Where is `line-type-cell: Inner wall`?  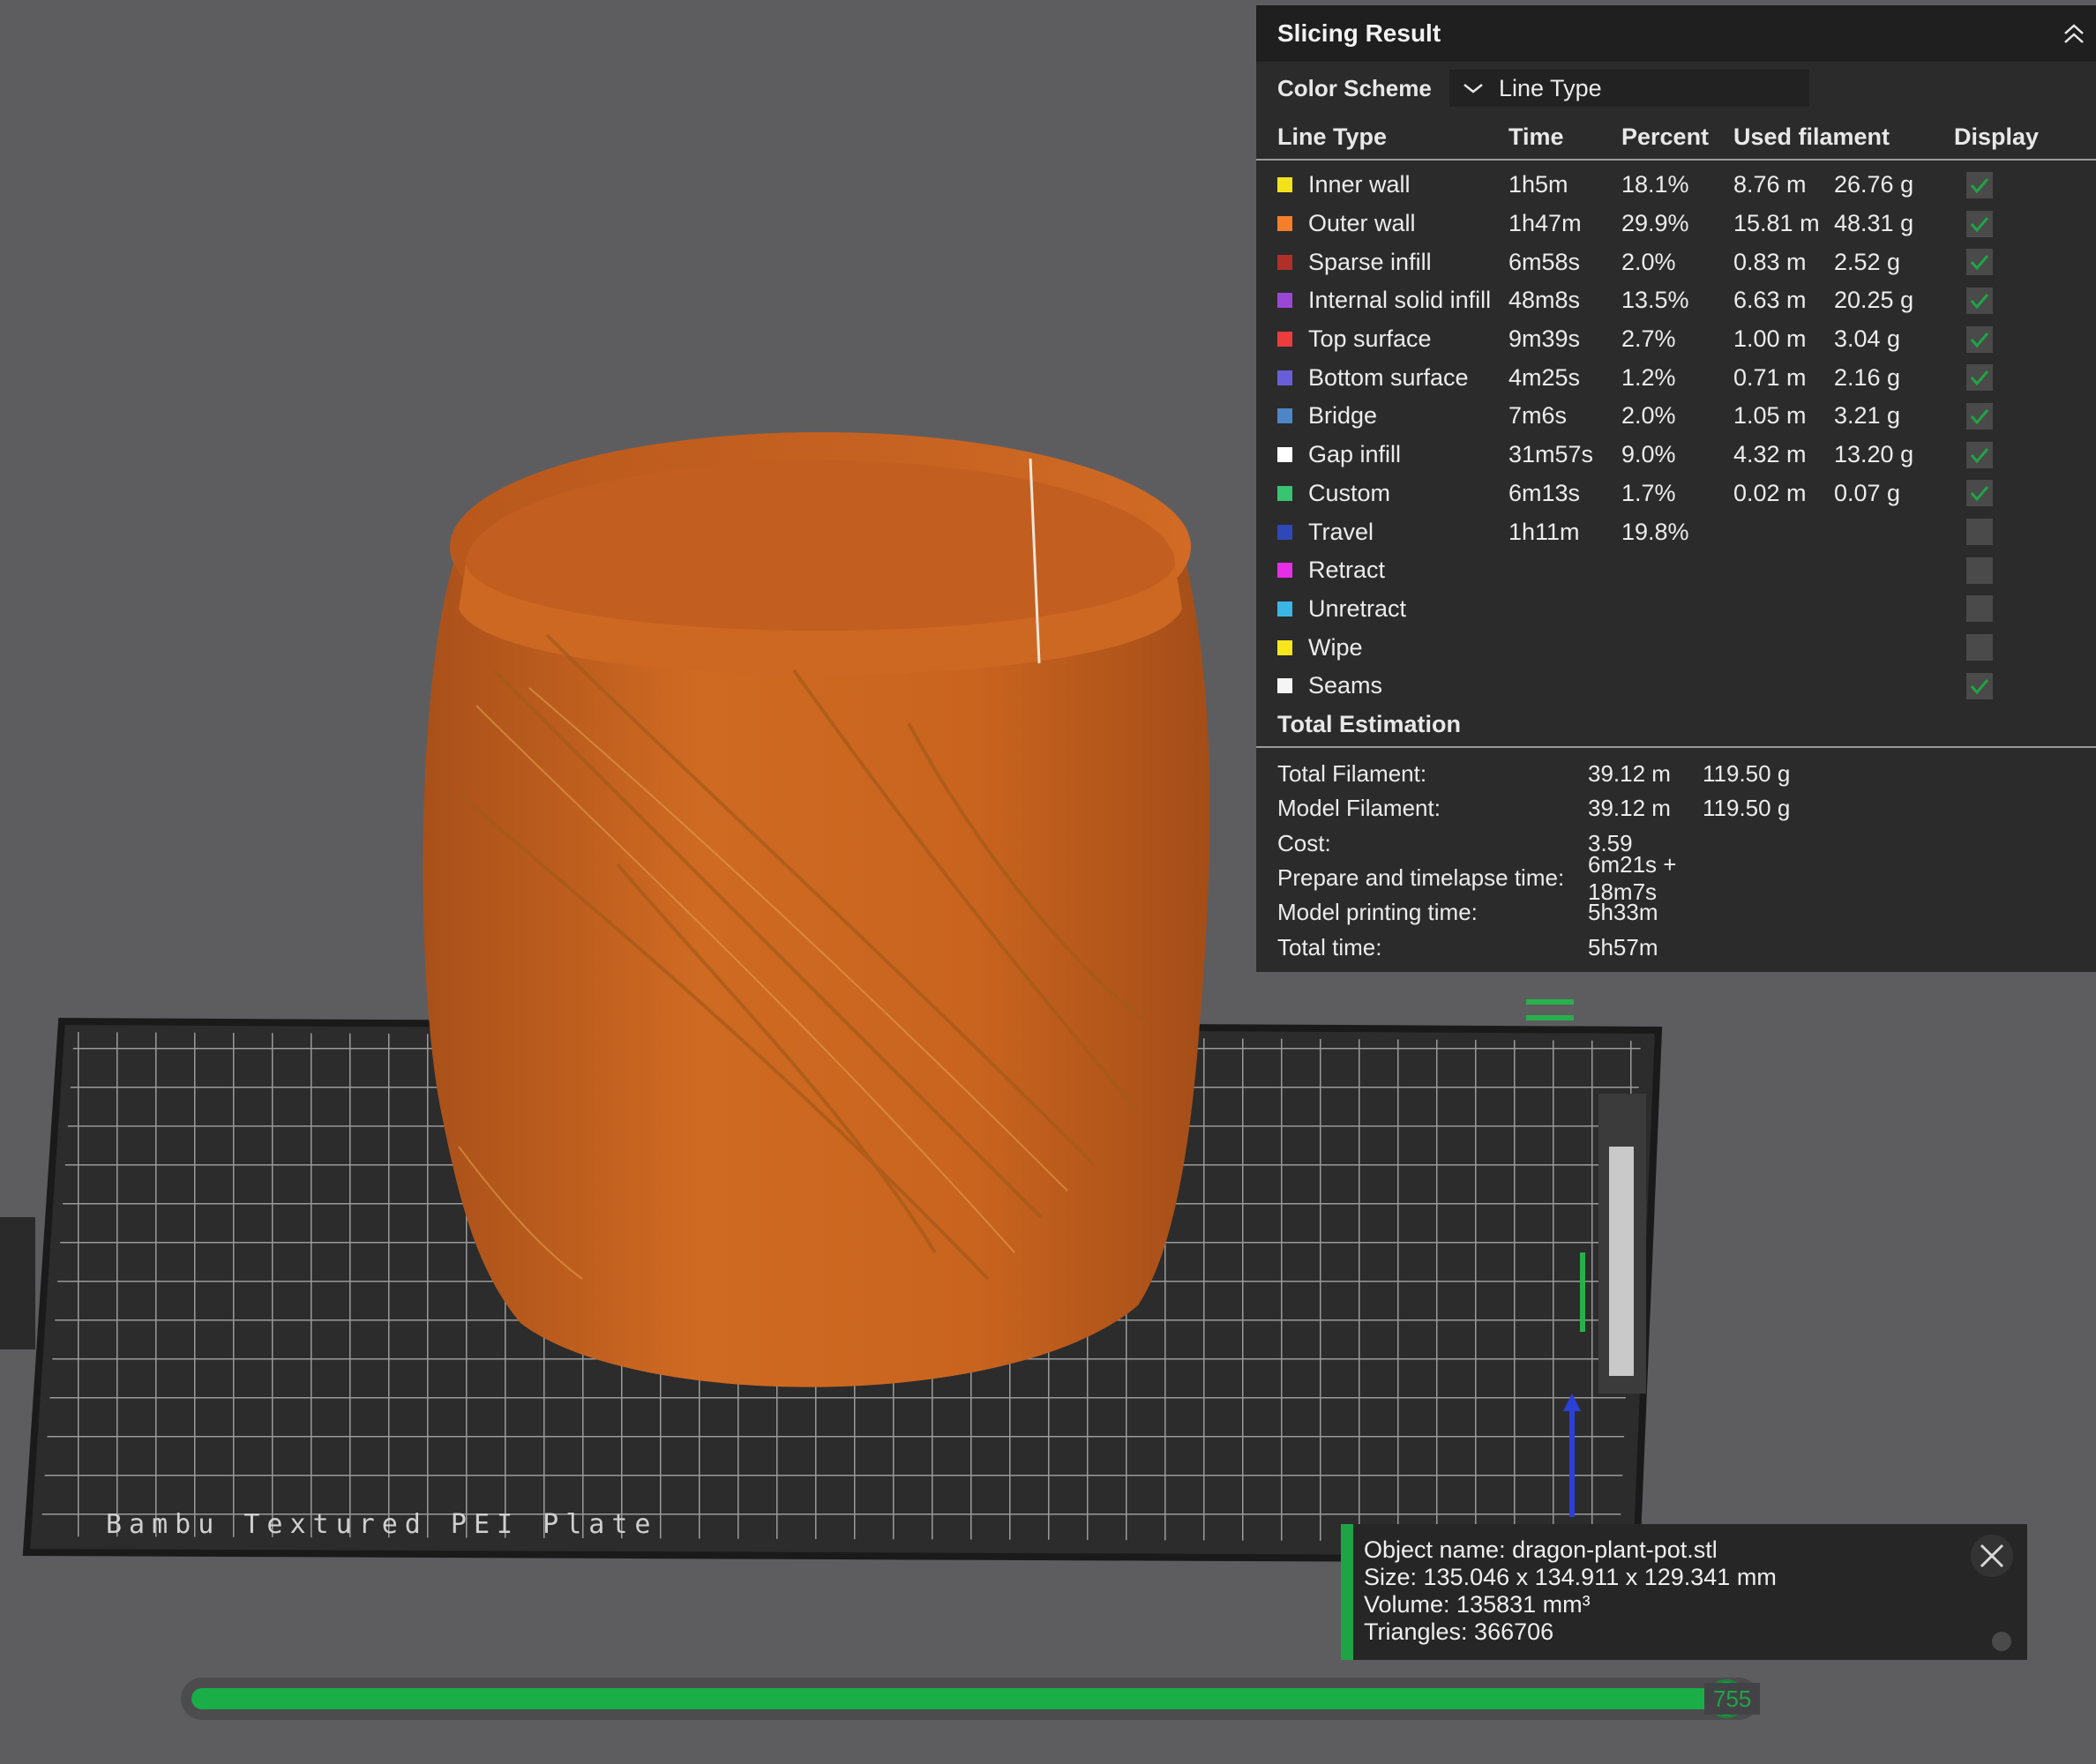 line-type-cell: Inner wall is located at coordinates (1392, 184).